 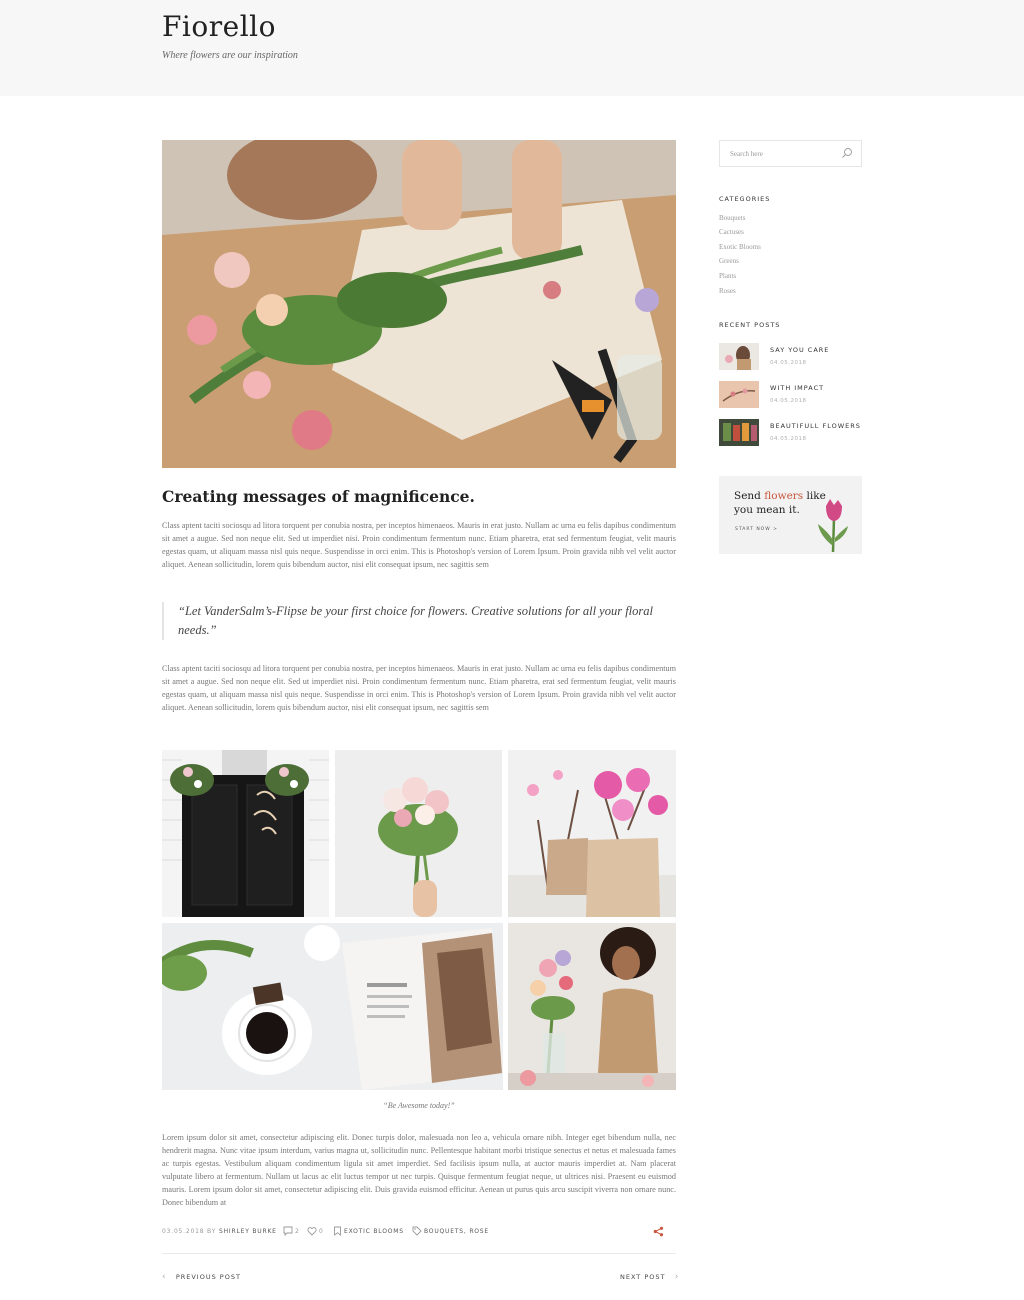 What do you see at coordinates (419, 1253) in the screenshot?
I see `post-divider` at bounding box center [419, 1253].